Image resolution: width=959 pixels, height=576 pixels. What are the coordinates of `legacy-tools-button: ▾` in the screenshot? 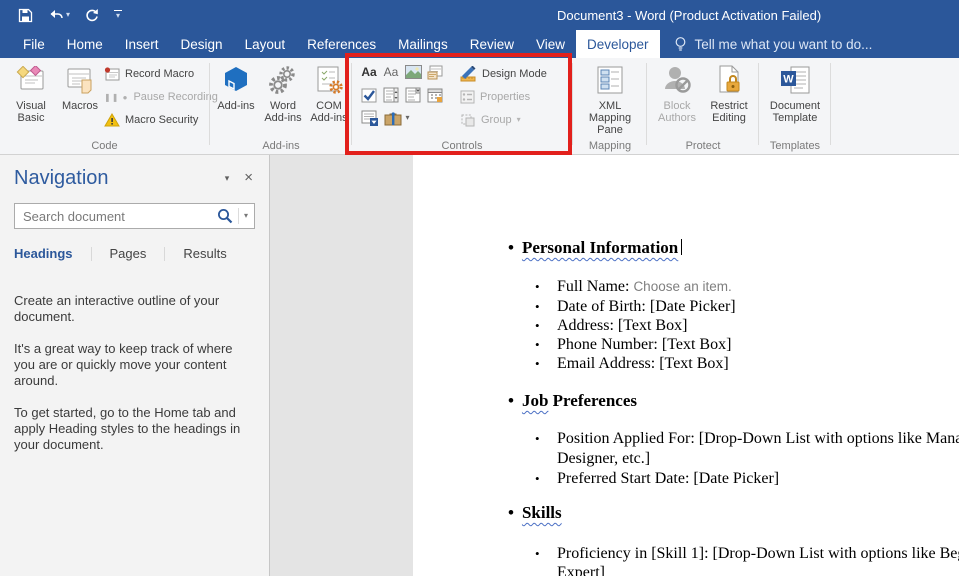 It's located at (397, 118).